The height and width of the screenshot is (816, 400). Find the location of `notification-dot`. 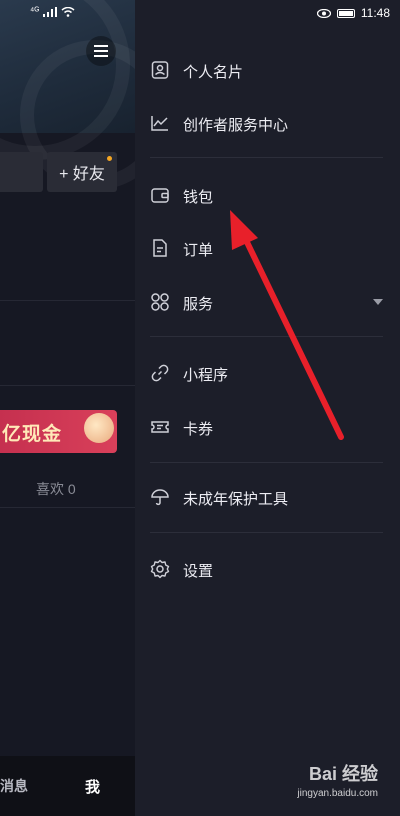

notification-dot is located at coordinates (109, 158).